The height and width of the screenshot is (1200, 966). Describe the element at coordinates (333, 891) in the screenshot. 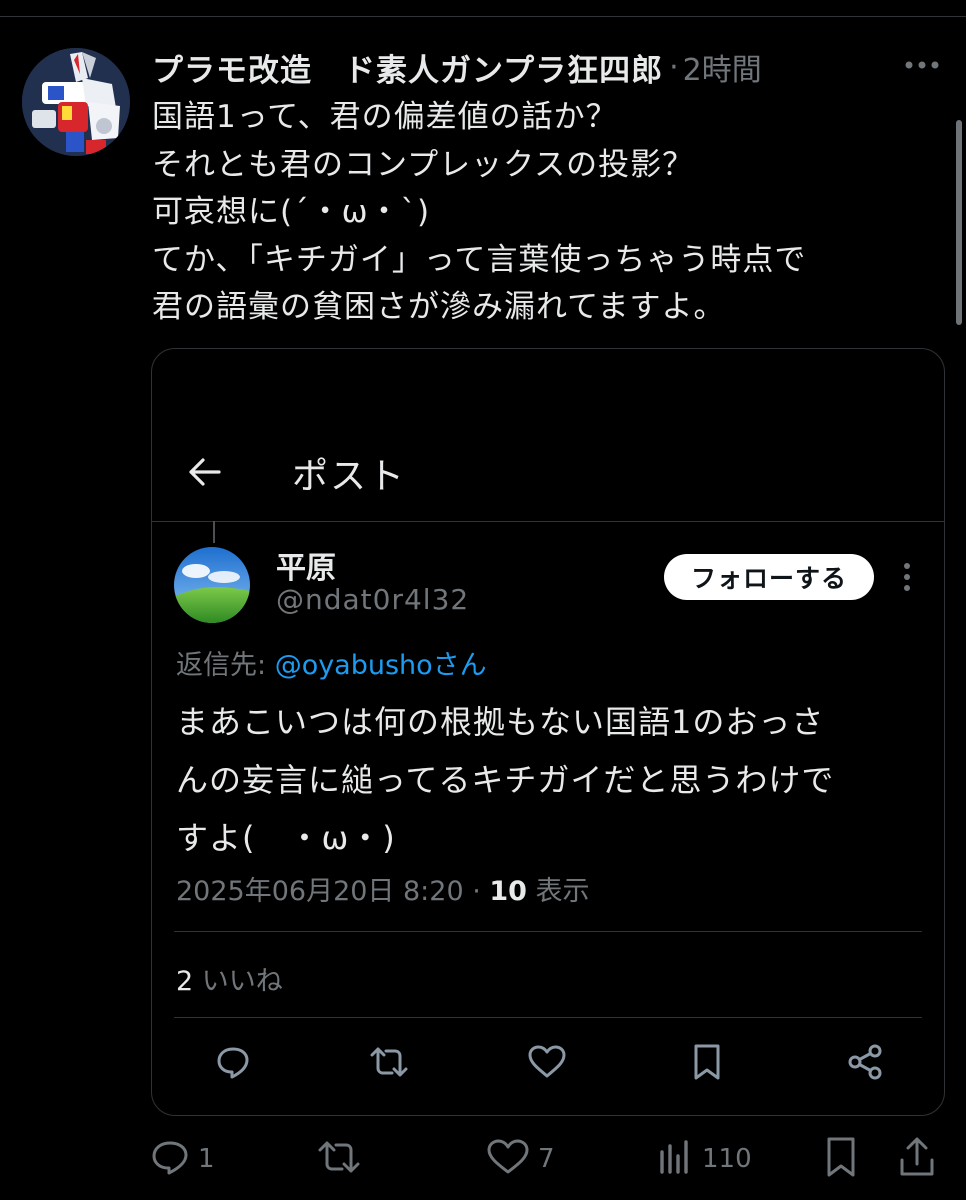

I see `reply-timestamp: 2025年06月20日 8:20 ·` at that location.